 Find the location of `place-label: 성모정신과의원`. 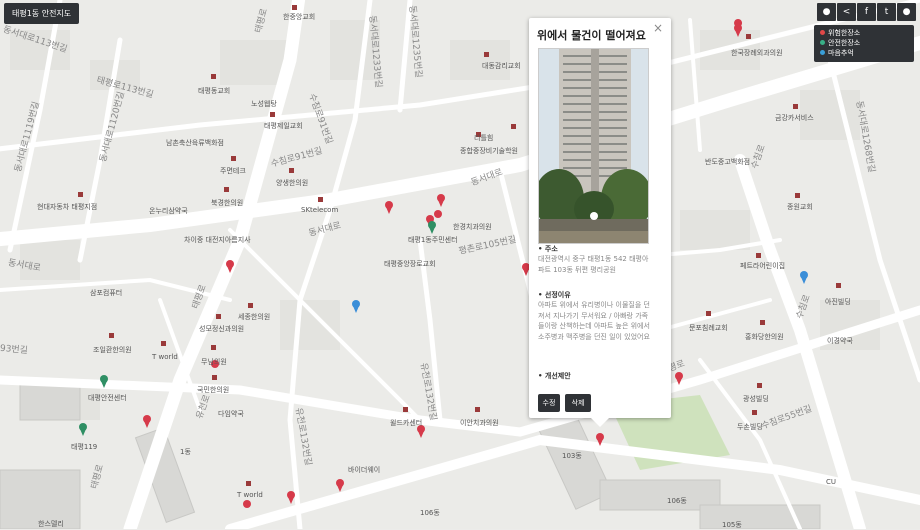

place-label: 성모정신과의원 is located at coordinates (222, 329).